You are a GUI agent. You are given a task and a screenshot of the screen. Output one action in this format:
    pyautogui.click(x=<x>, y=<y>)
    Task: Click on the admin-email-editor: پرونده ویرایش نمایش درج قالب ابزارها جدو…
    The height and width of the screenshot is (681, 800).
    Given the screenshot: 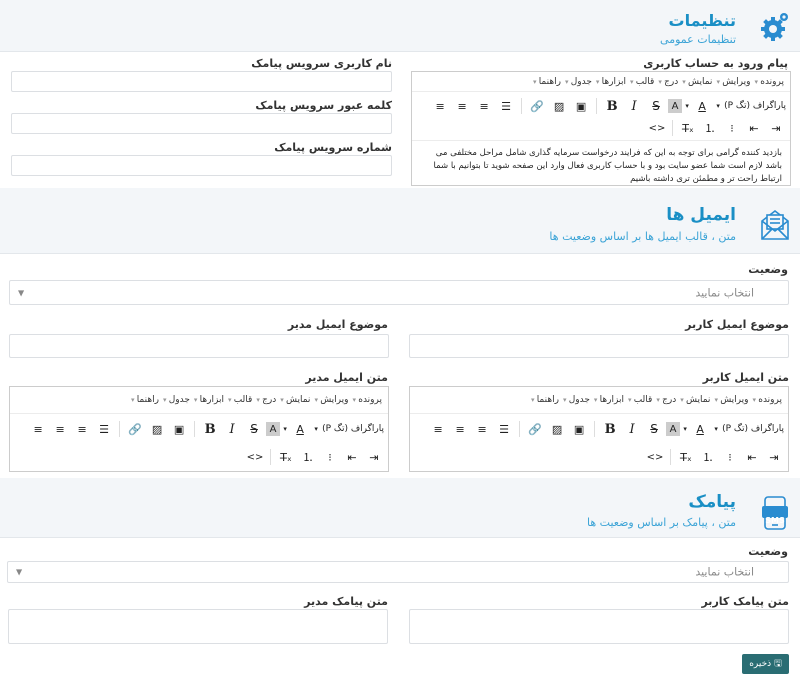 What is the action you would take?
    pyautogui.click(x=199, y=429)
    